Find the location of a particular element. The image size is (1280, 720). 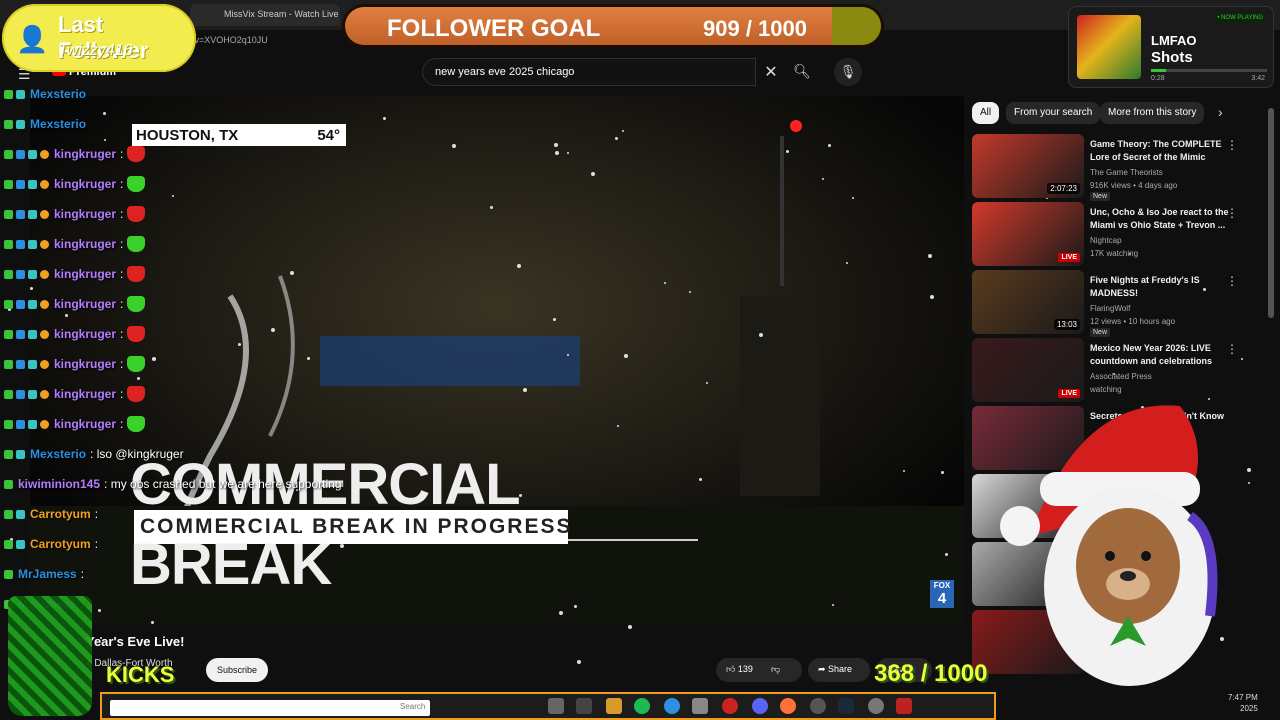

clear-search-icon: ✕ is located at coordinates (771, 72).